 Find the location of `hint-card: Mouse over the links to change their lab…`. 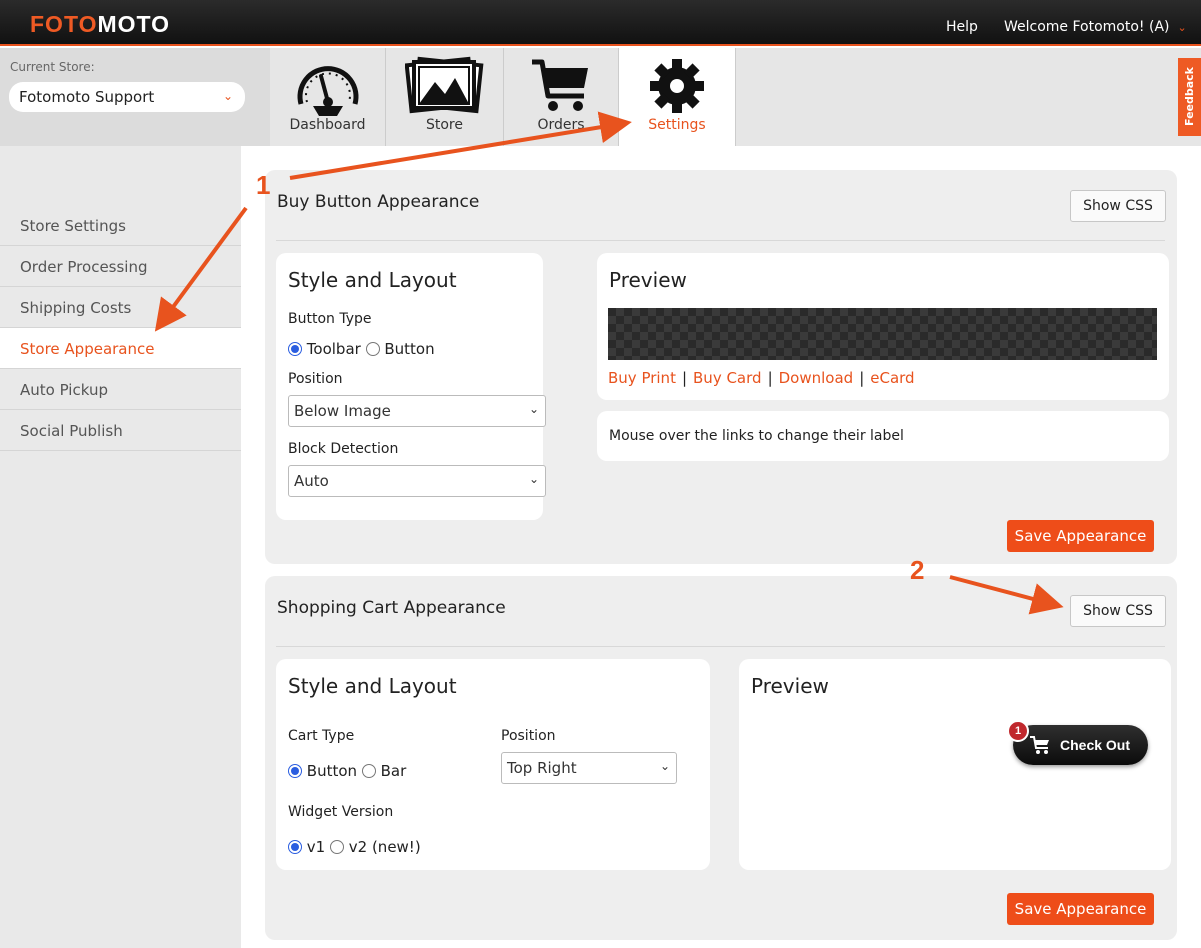

hint-card: Mouse over the links to change their lab… is located at coordinates (883, 436).